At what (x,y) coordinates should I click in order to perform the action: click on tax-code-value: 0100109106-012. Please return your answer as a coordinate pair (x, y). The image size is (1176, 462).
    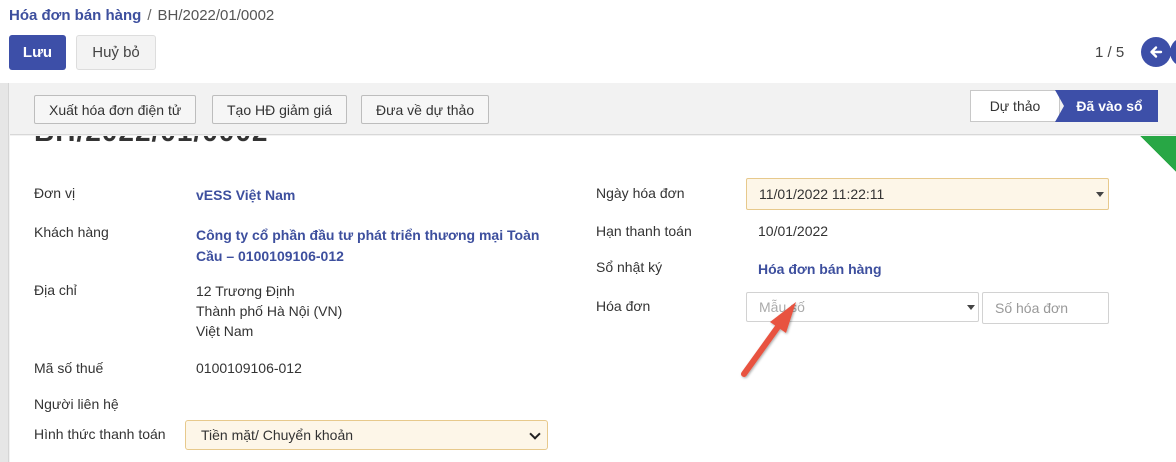
    Looking at the image, I should click on (249, 368).